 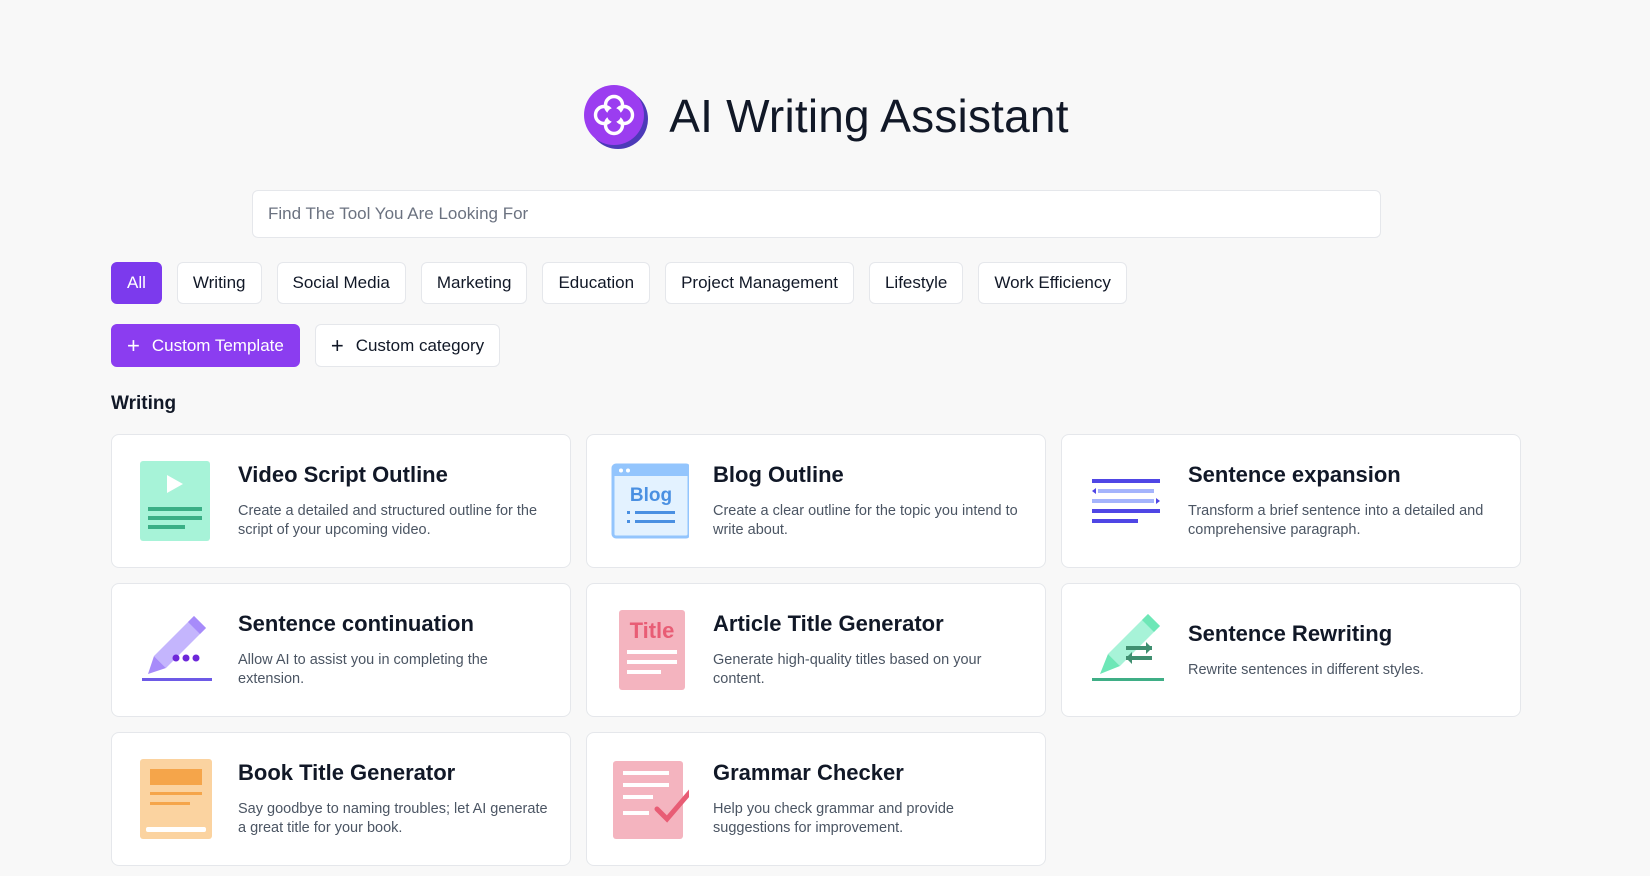 I want to click on pen-rewrite-icon, so click(x=1125, y=650).